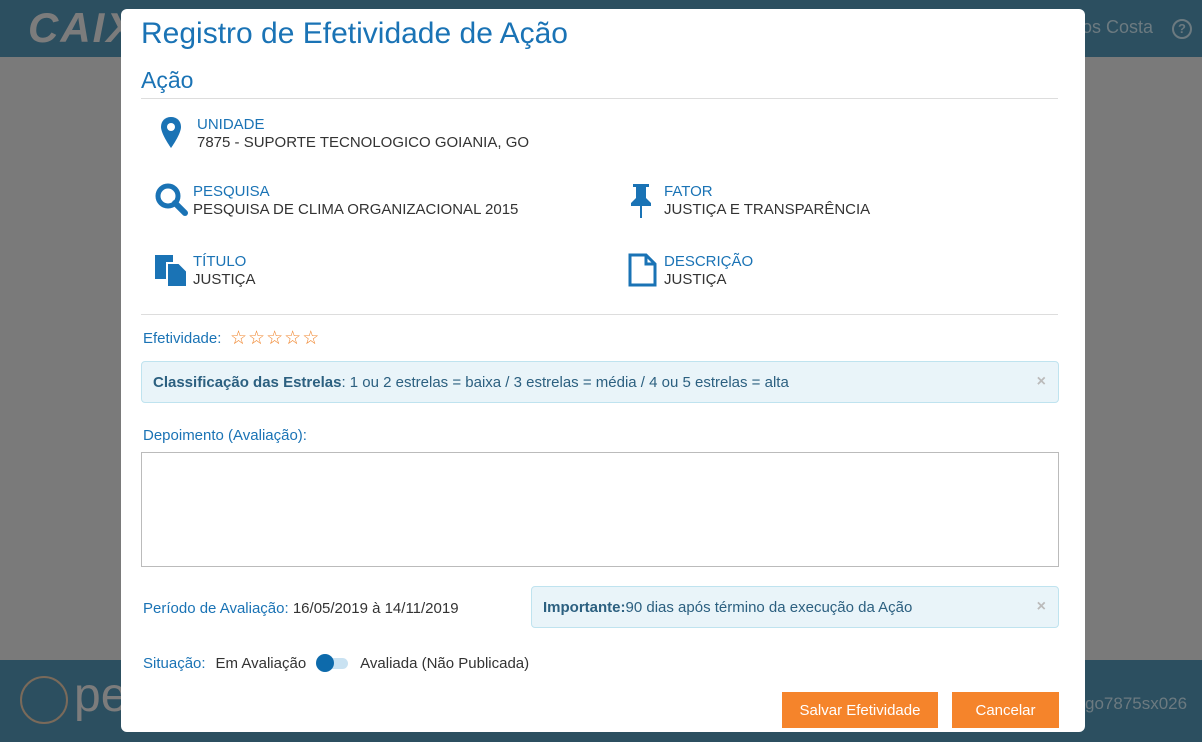 Image resolution: width=1202 pixels, height=742 pixels. I want to click on section-title: Ação, so click(167, 80).